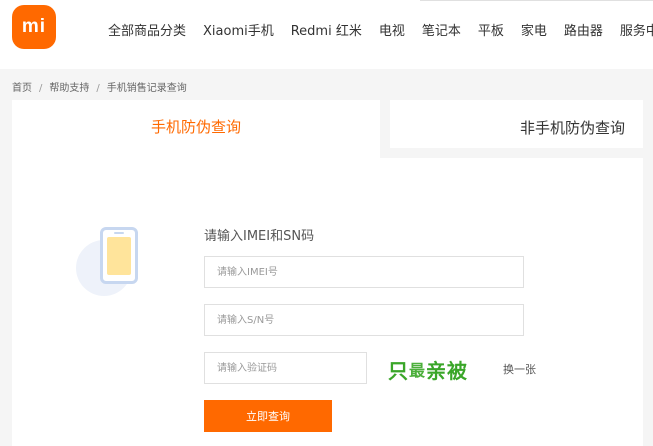  I want to click on submit-query-button: 立即查询, so click(268, 416).